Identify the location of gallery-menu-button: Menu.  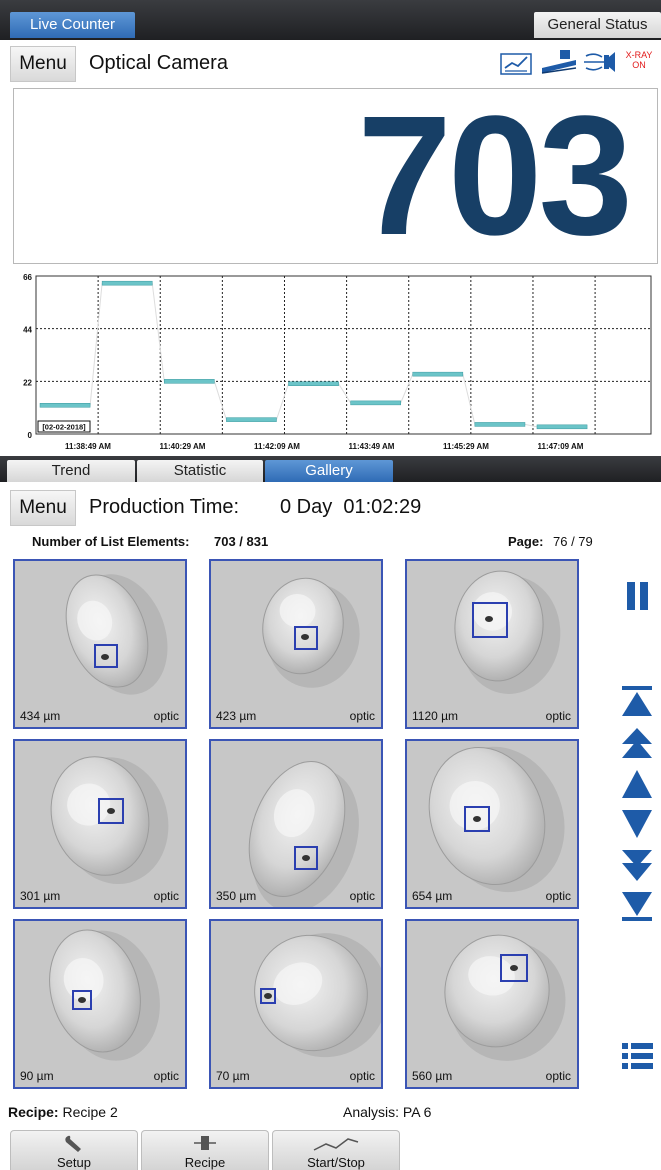
(43, 508).